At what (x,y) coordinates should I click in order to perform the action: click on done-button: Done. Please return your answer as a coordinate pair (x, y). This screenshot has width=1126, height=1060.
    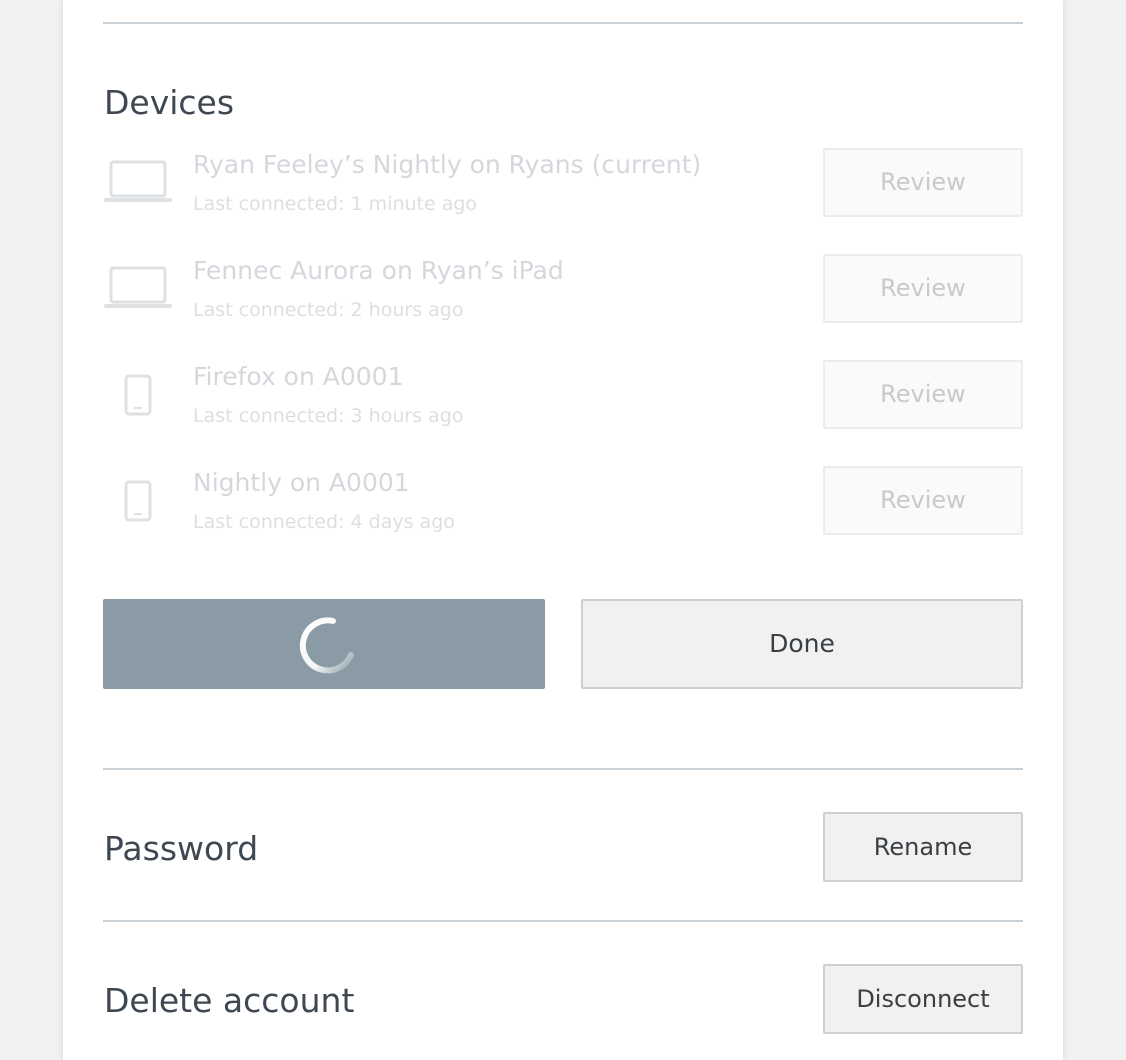
    Looking at the image, I should click on (802, 644).